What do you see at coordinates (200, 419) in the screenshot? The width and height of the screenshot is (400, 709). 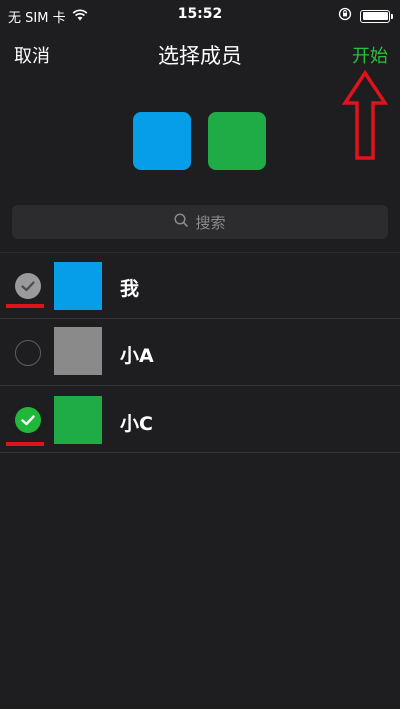 I see `member-row-xiao-c: 小C` at bounding box center [200, 419].